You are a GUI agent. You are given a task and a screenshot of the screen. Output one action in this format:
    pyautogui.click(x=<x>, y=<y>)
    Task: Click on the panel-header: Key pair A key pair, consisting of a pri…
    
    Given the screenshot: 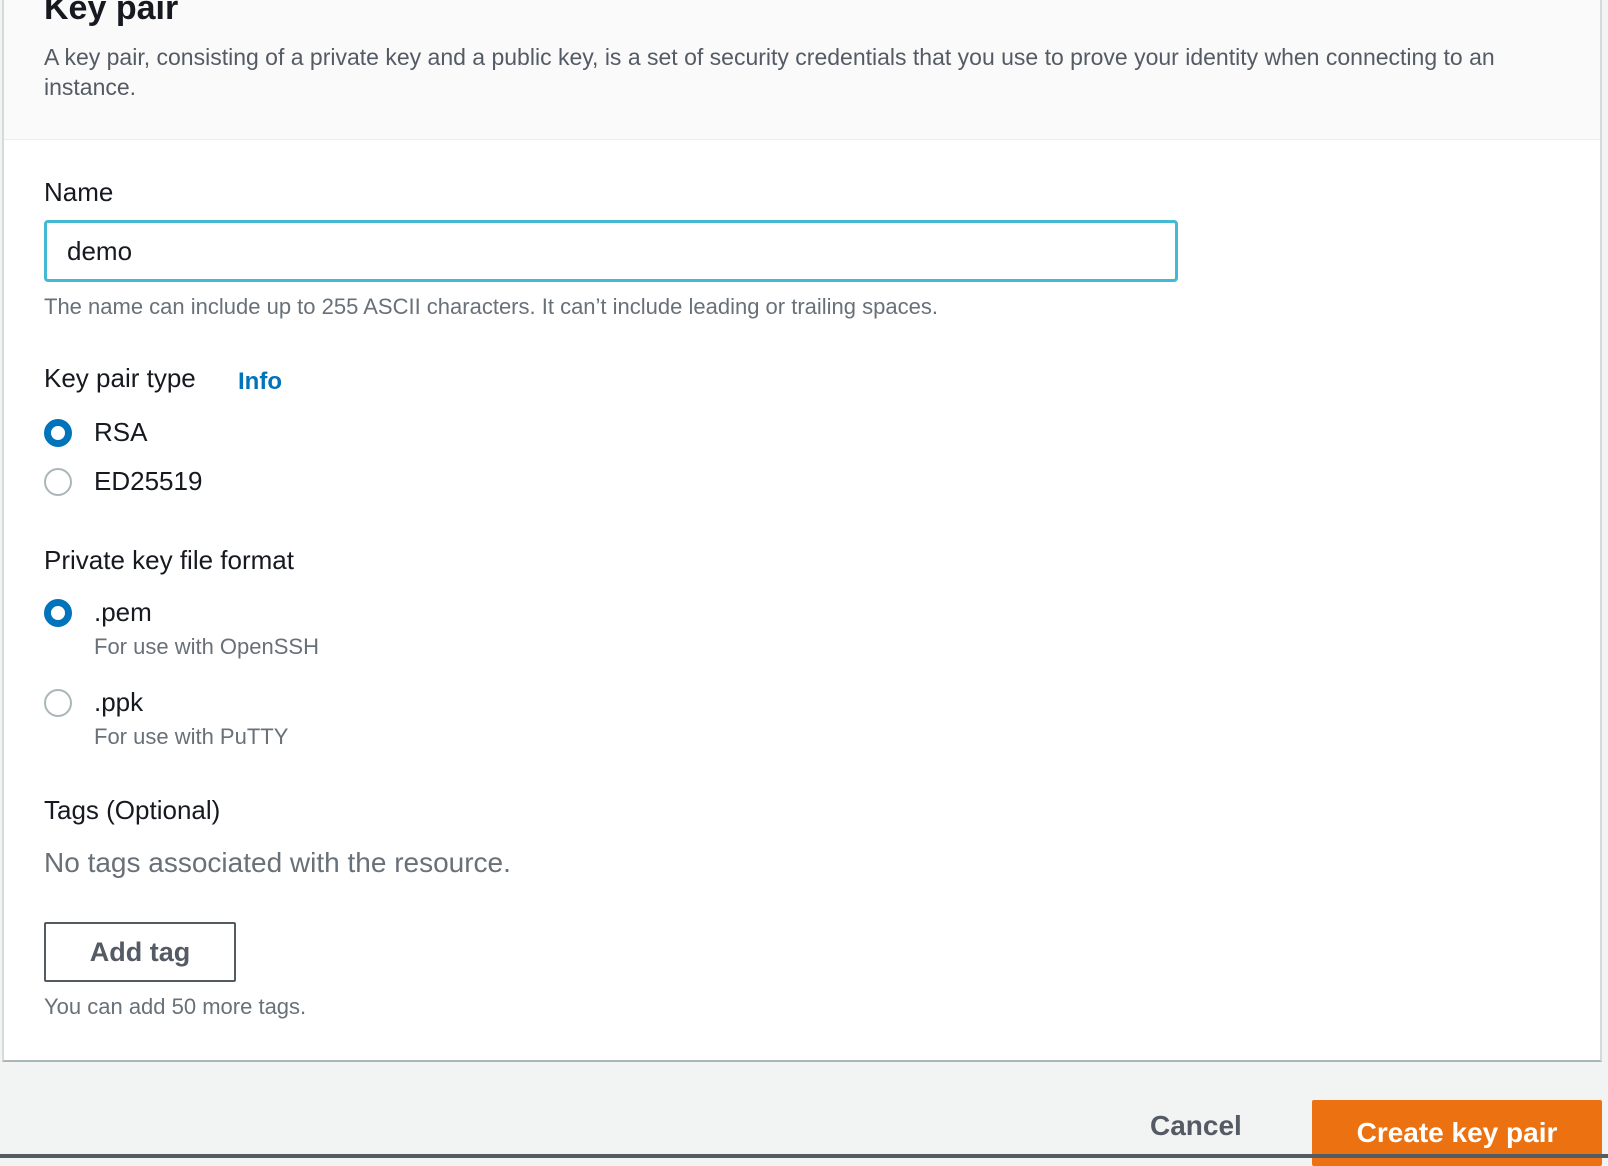 What is the action you would take?
    pyautogui.click(x=802, y=70)
    